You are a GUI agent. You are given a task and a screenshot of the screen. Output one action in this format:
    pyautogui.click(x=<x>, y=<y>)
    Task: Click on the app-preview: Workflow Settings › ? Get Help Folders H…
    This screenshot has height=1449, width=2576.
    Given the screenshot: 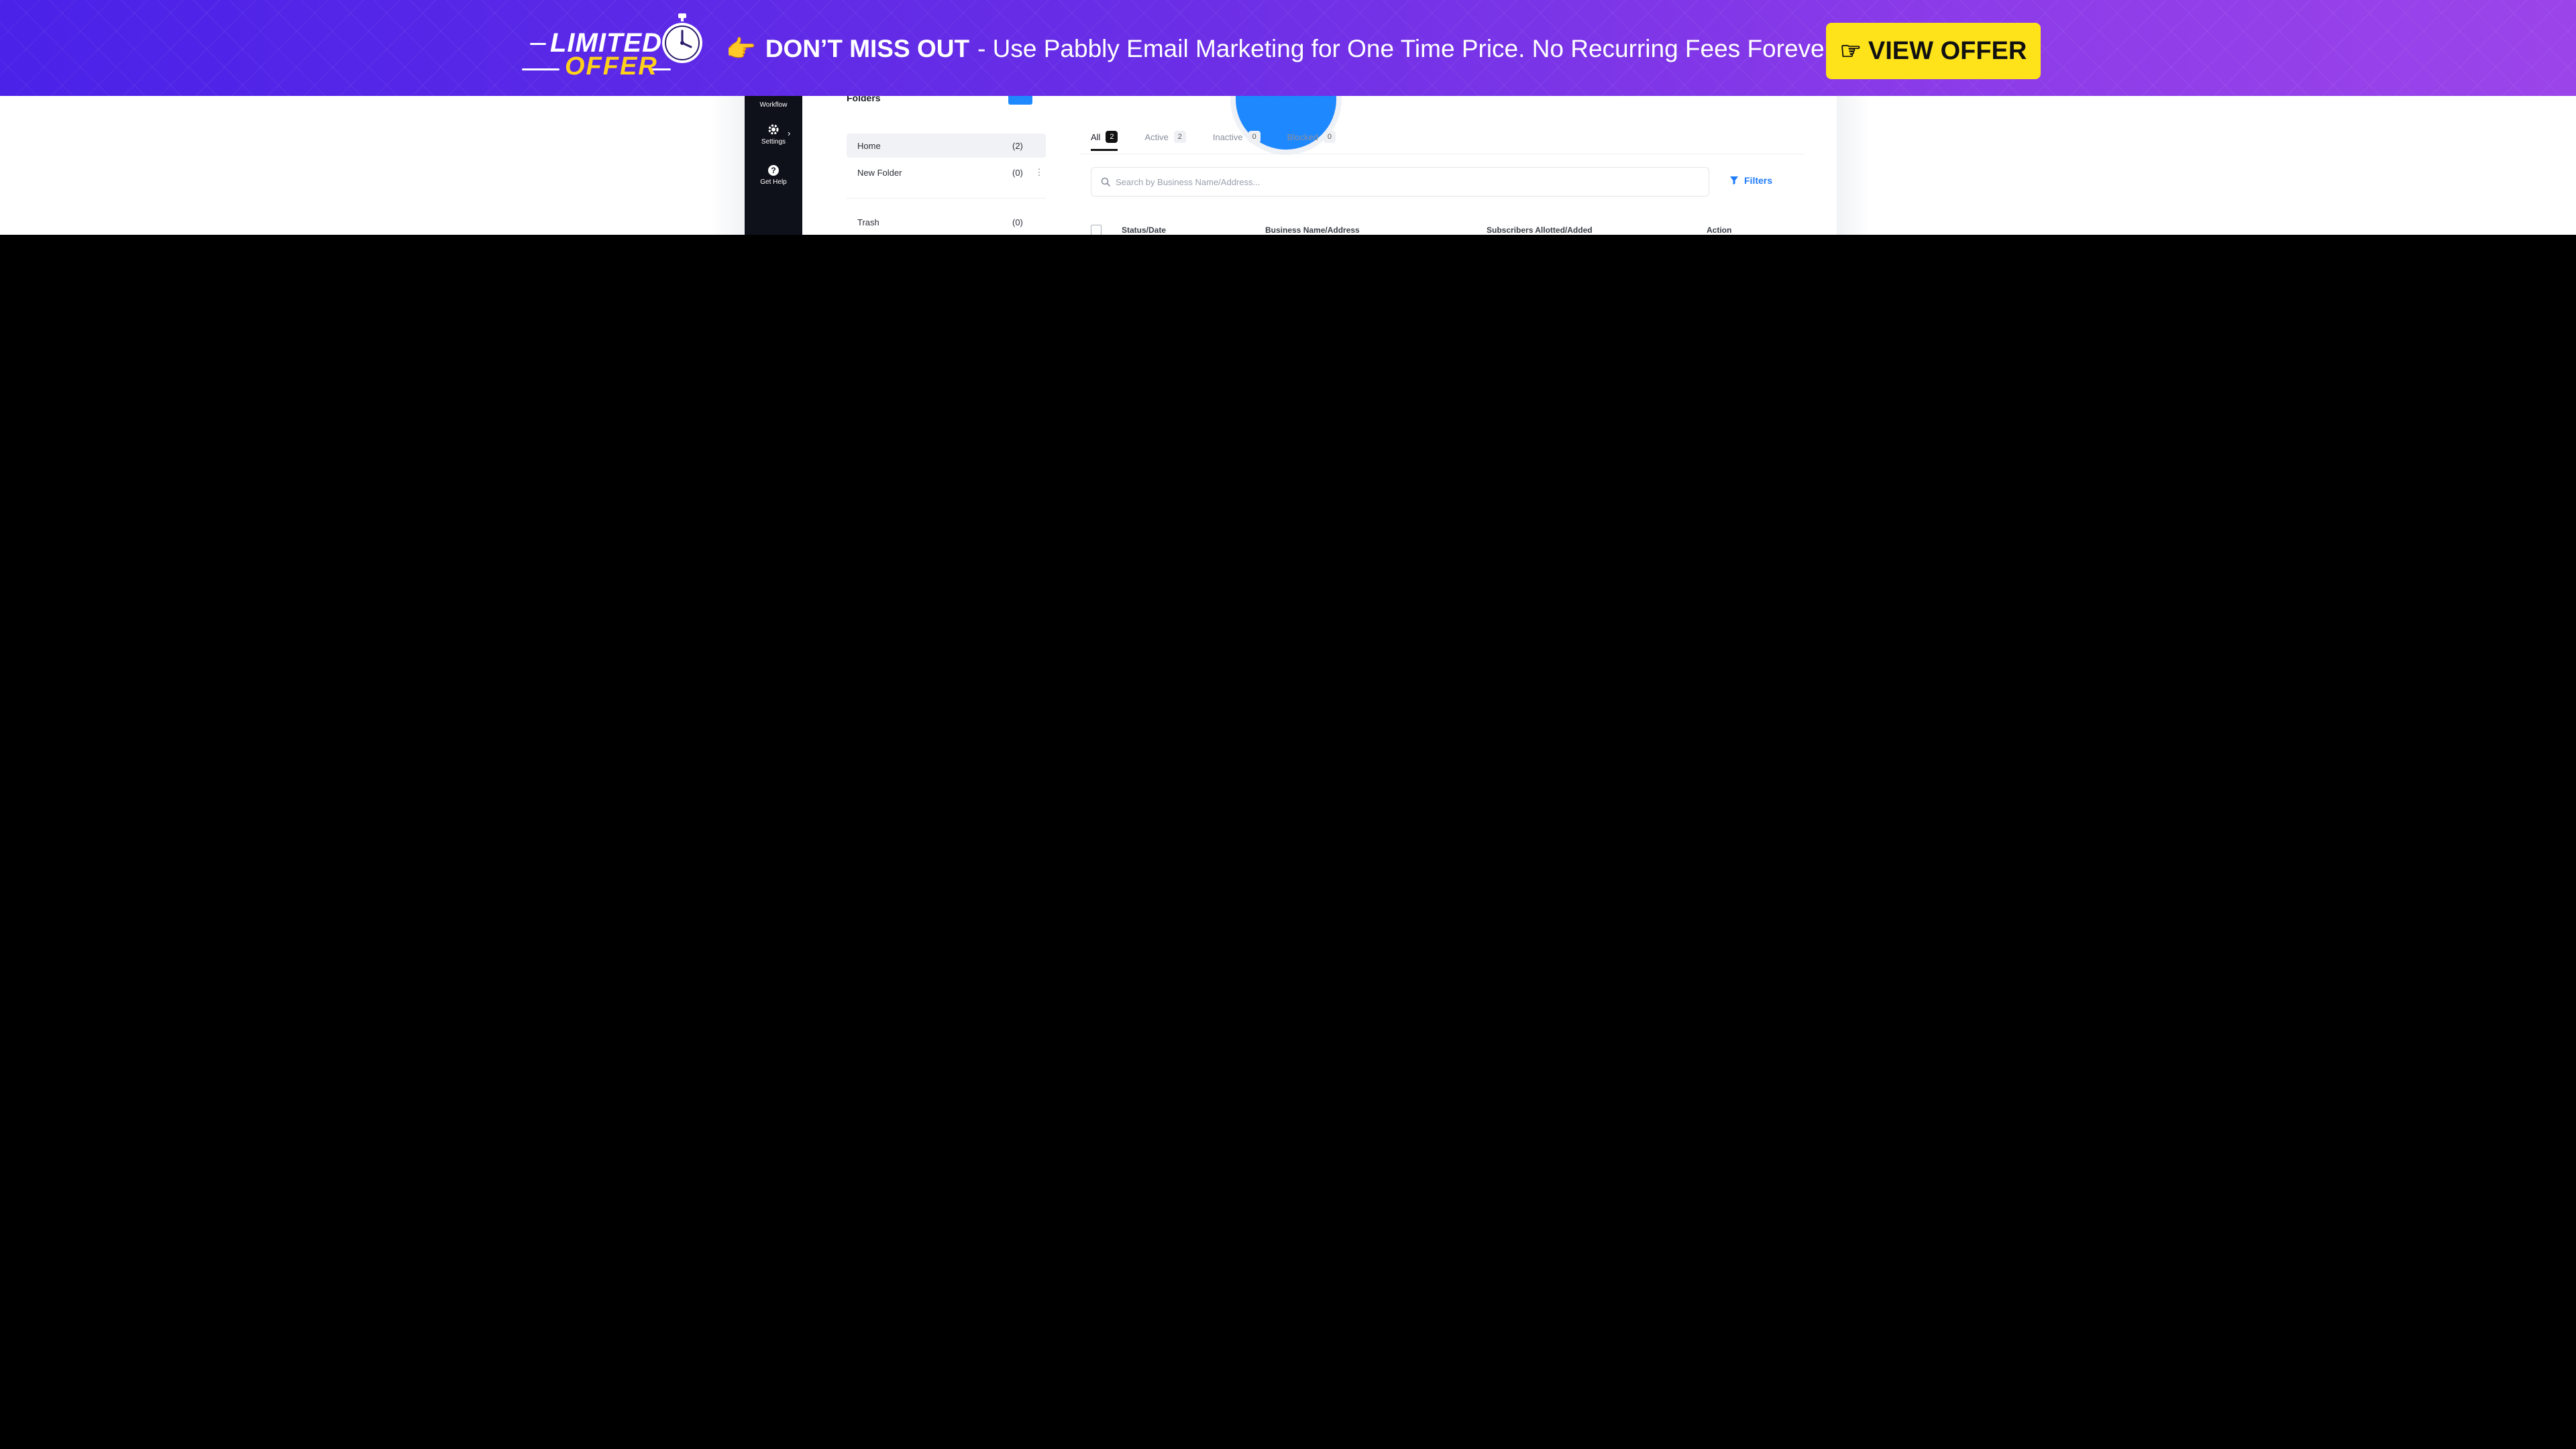 What is the action you would take?
    pyautogui.click(x=1288, y=165)
    